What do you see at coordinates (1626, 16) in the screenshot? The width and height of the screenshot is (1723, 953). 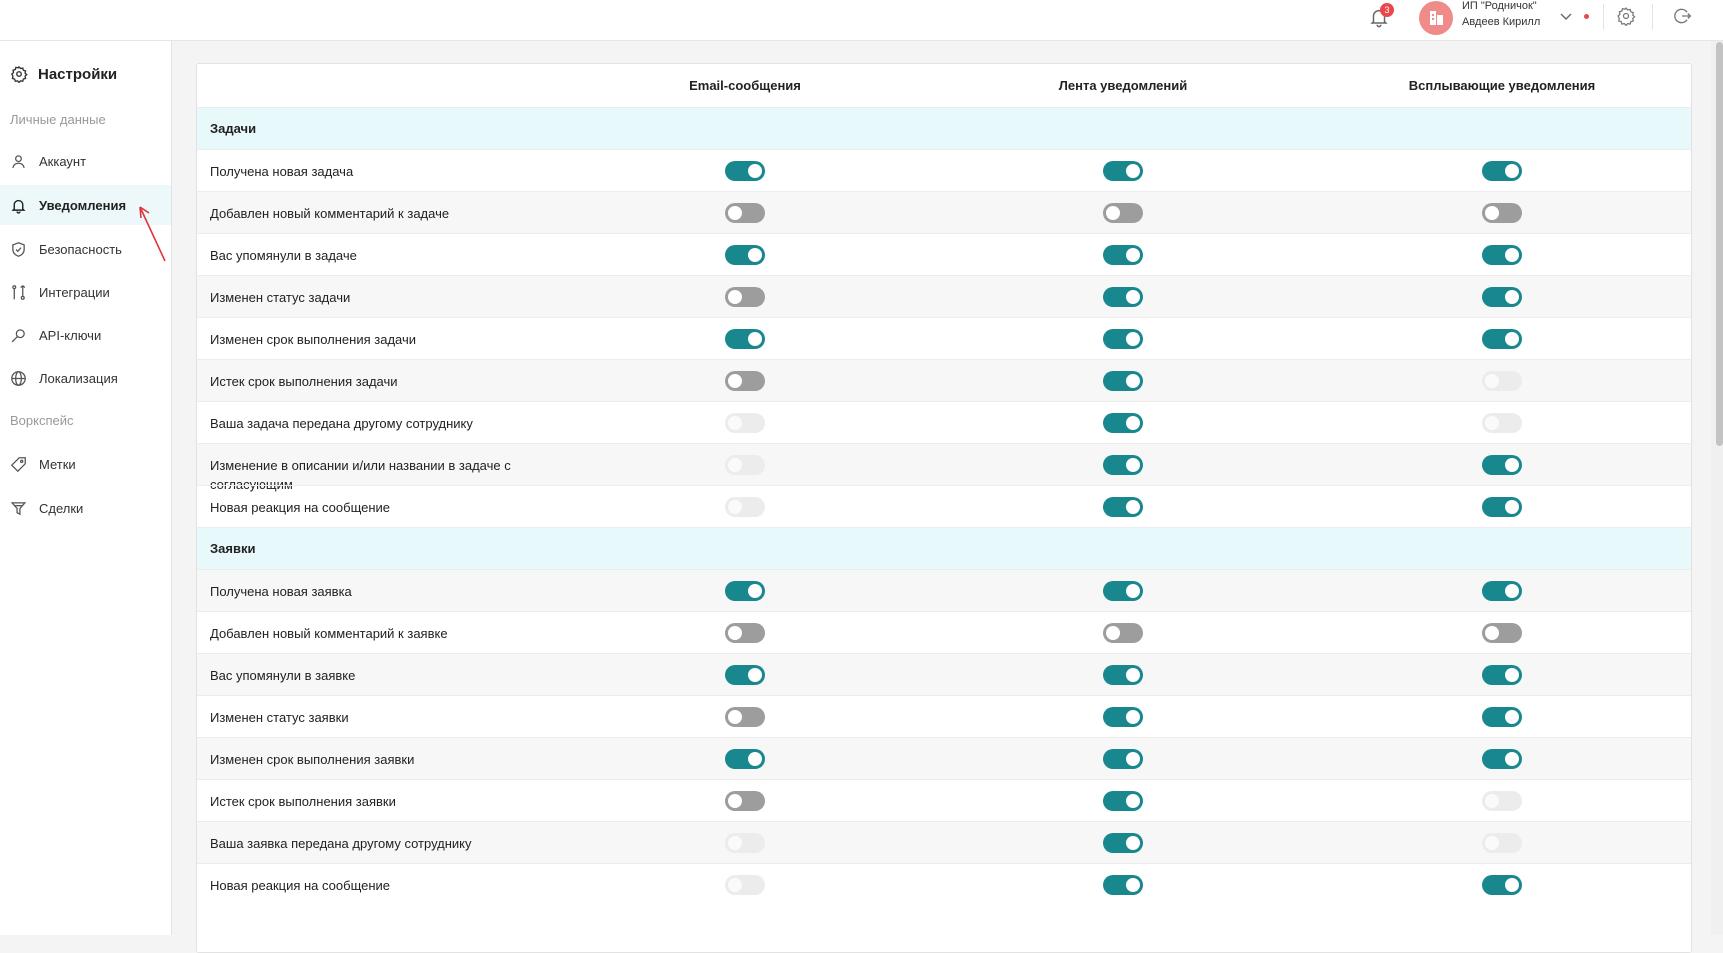 I see `gear-icon` at bounding box center [1626, 16].